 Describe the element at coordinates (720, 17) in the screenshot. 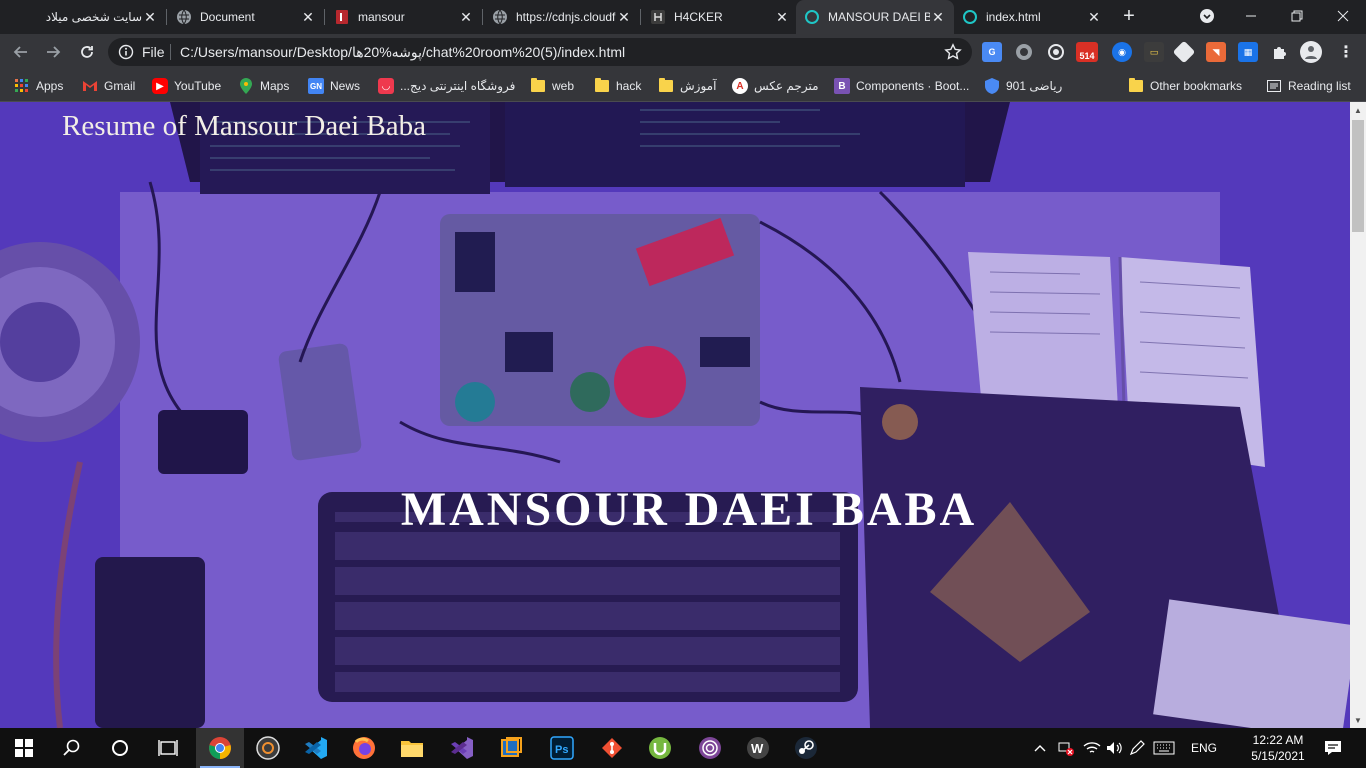

I see `tab-h4cker: H4CKER ✕` at that location.